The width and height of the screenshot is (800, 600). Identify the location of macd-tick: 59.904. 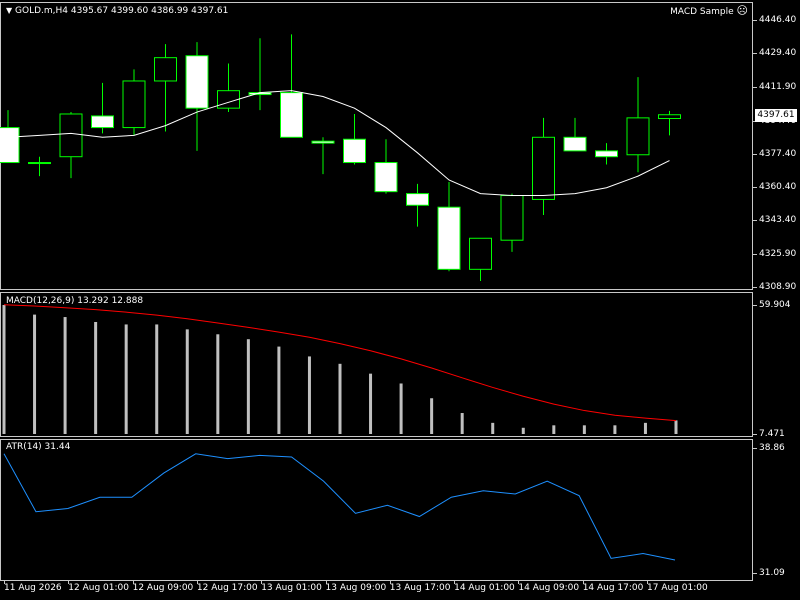
(772, 305).